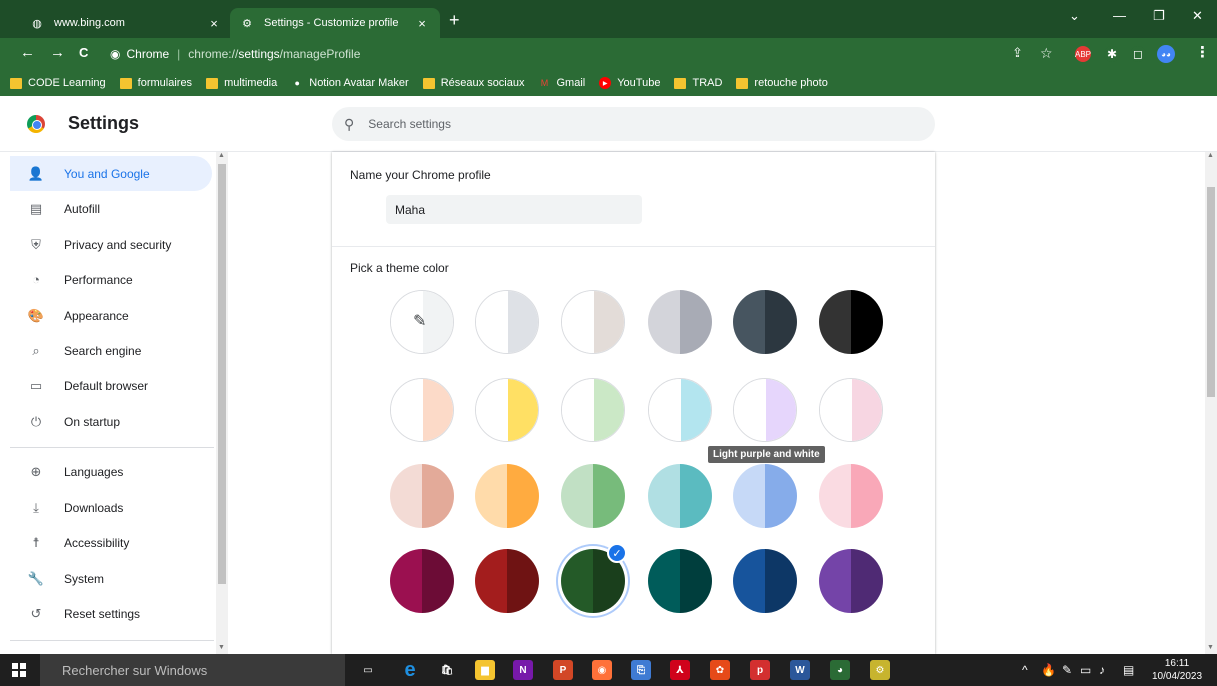 This screenshot has width=1217, height=686. What do you see at coordinates (111, 542) in the screenshot?
I see `sidebar-item-accessibility: ☨ Accessibility` at bounding box center [111, 542].